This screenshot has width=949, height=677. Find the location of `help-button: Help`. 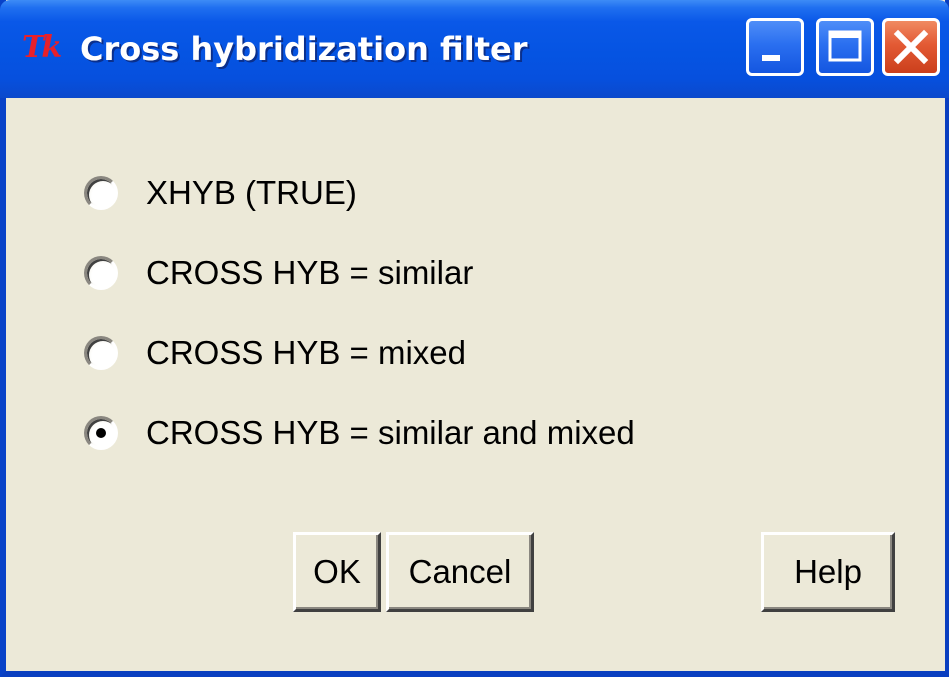

help-button: Help is located at coordinates (828, 572).